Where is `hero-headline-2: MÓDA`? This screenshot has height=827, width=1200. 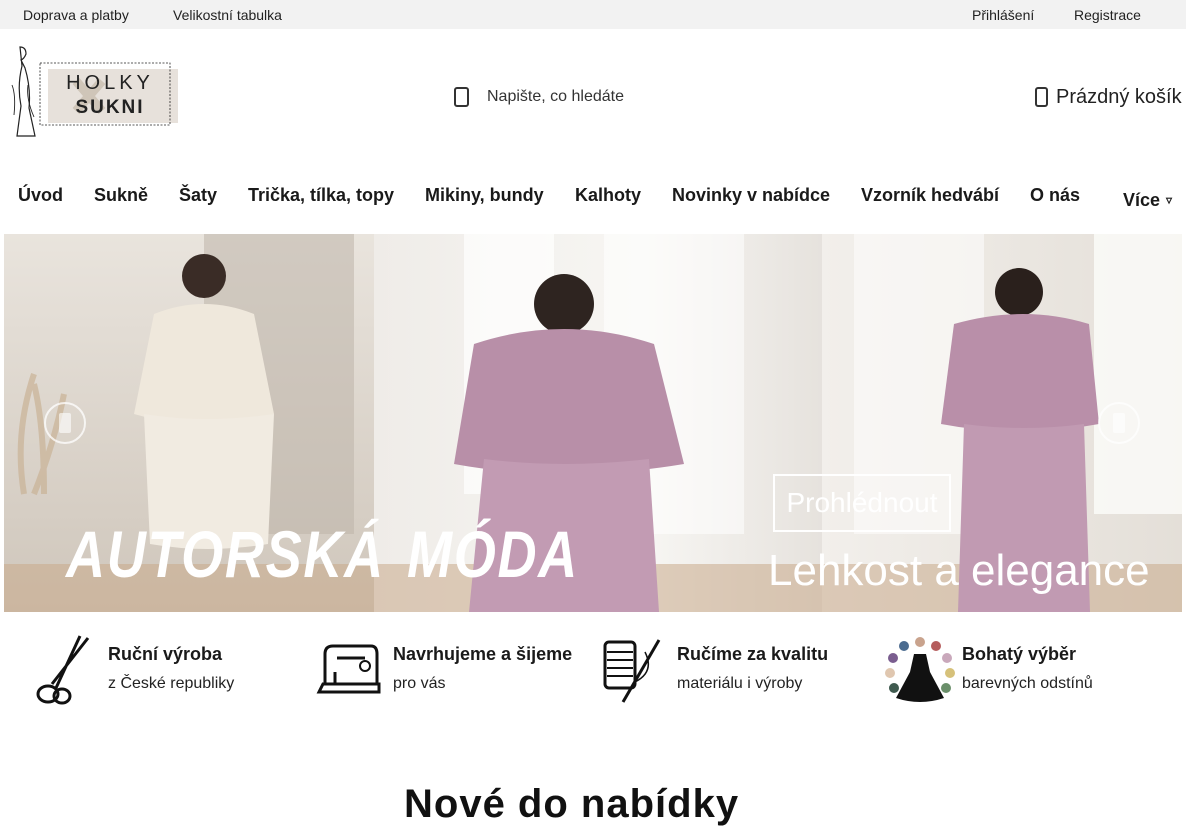
hero-headline-2: MÓDA is located at coordinates (493, 554).